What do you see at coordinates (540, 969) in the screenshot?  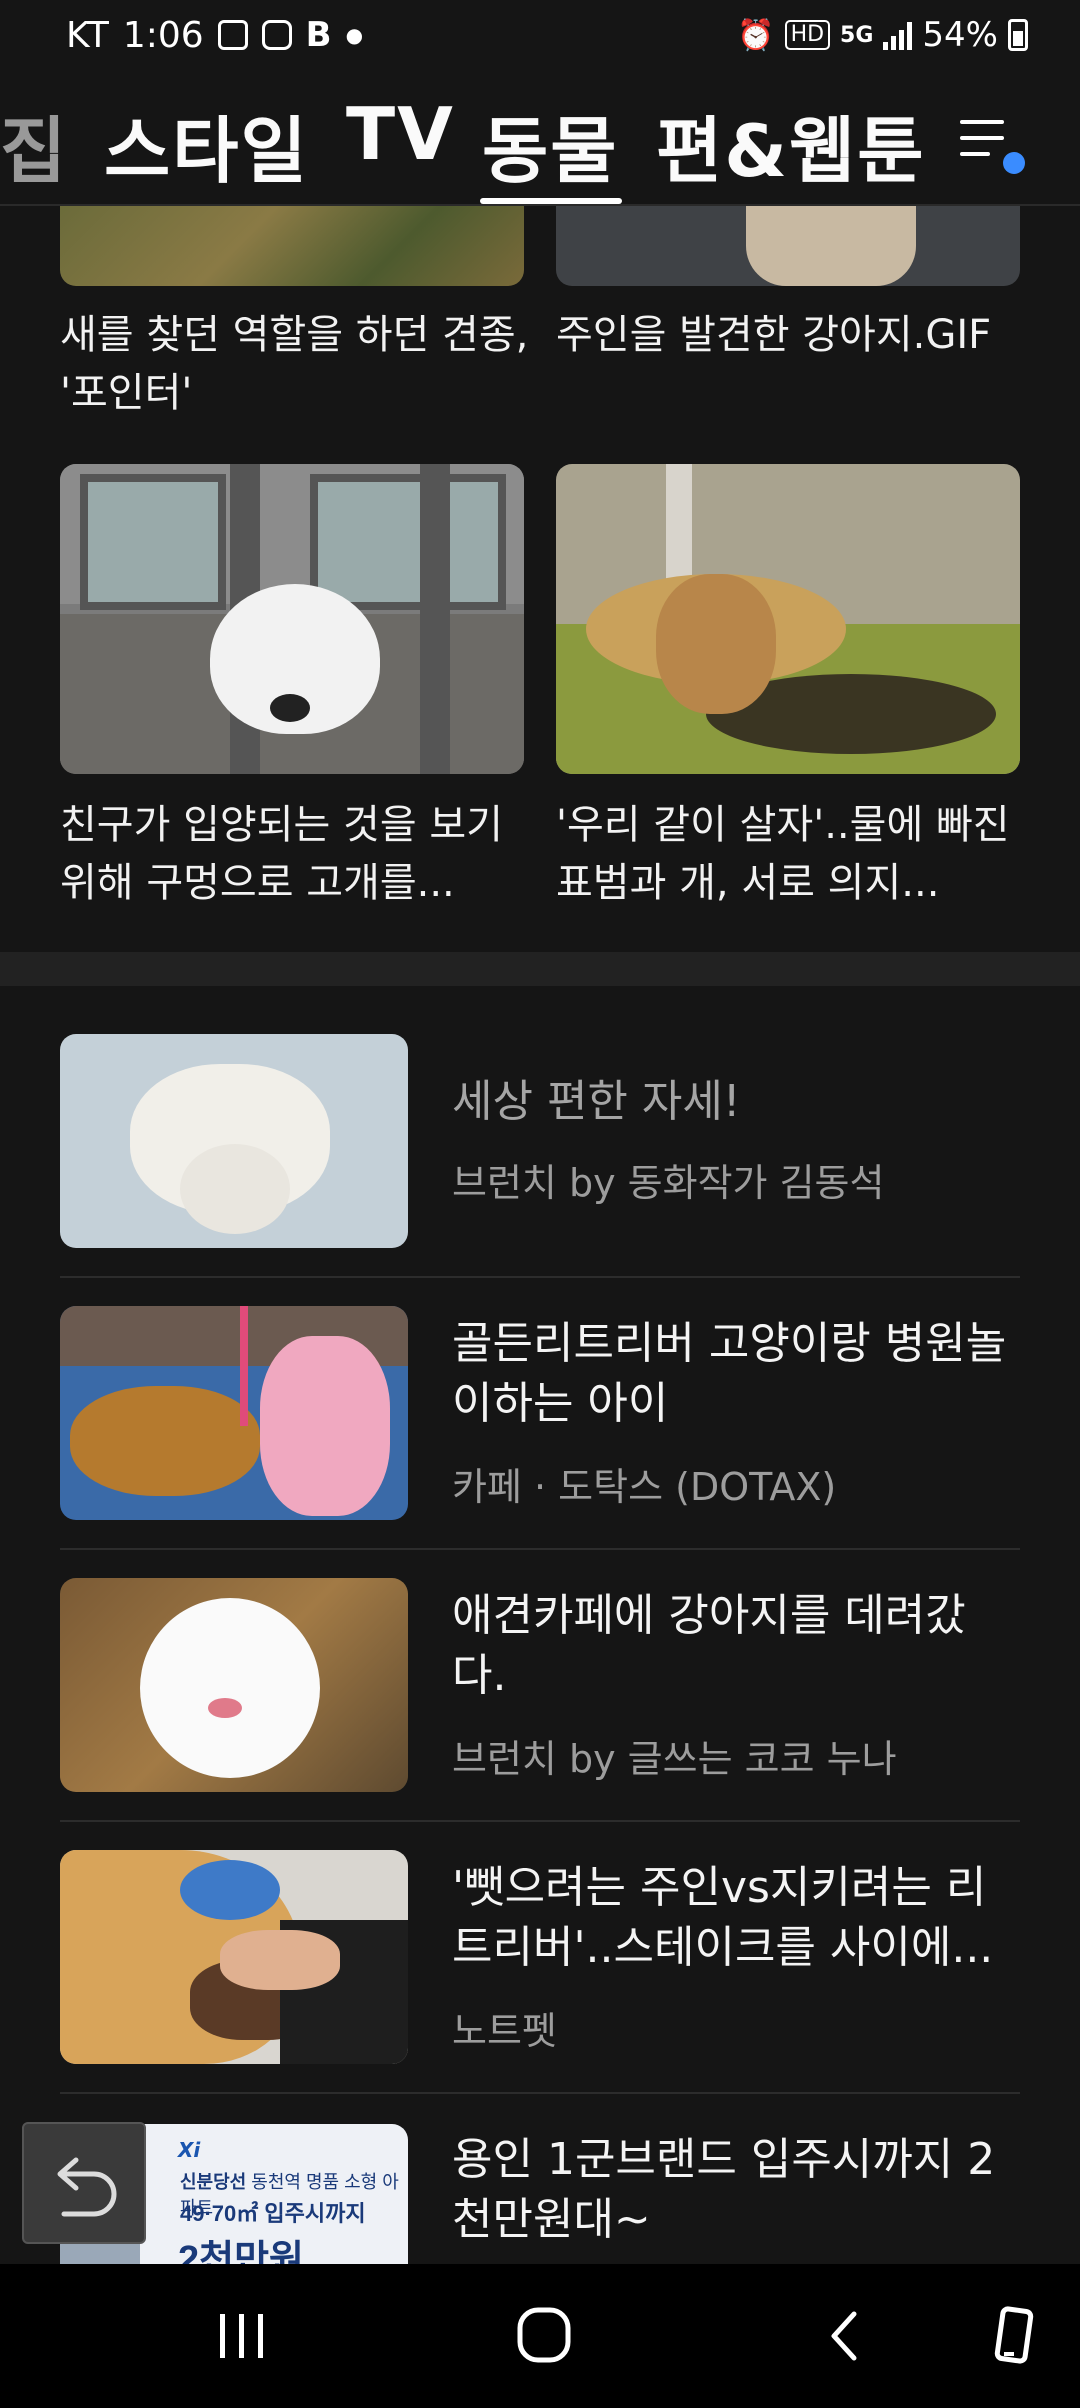 I see `section-separator` at bounding box center [540, 969].